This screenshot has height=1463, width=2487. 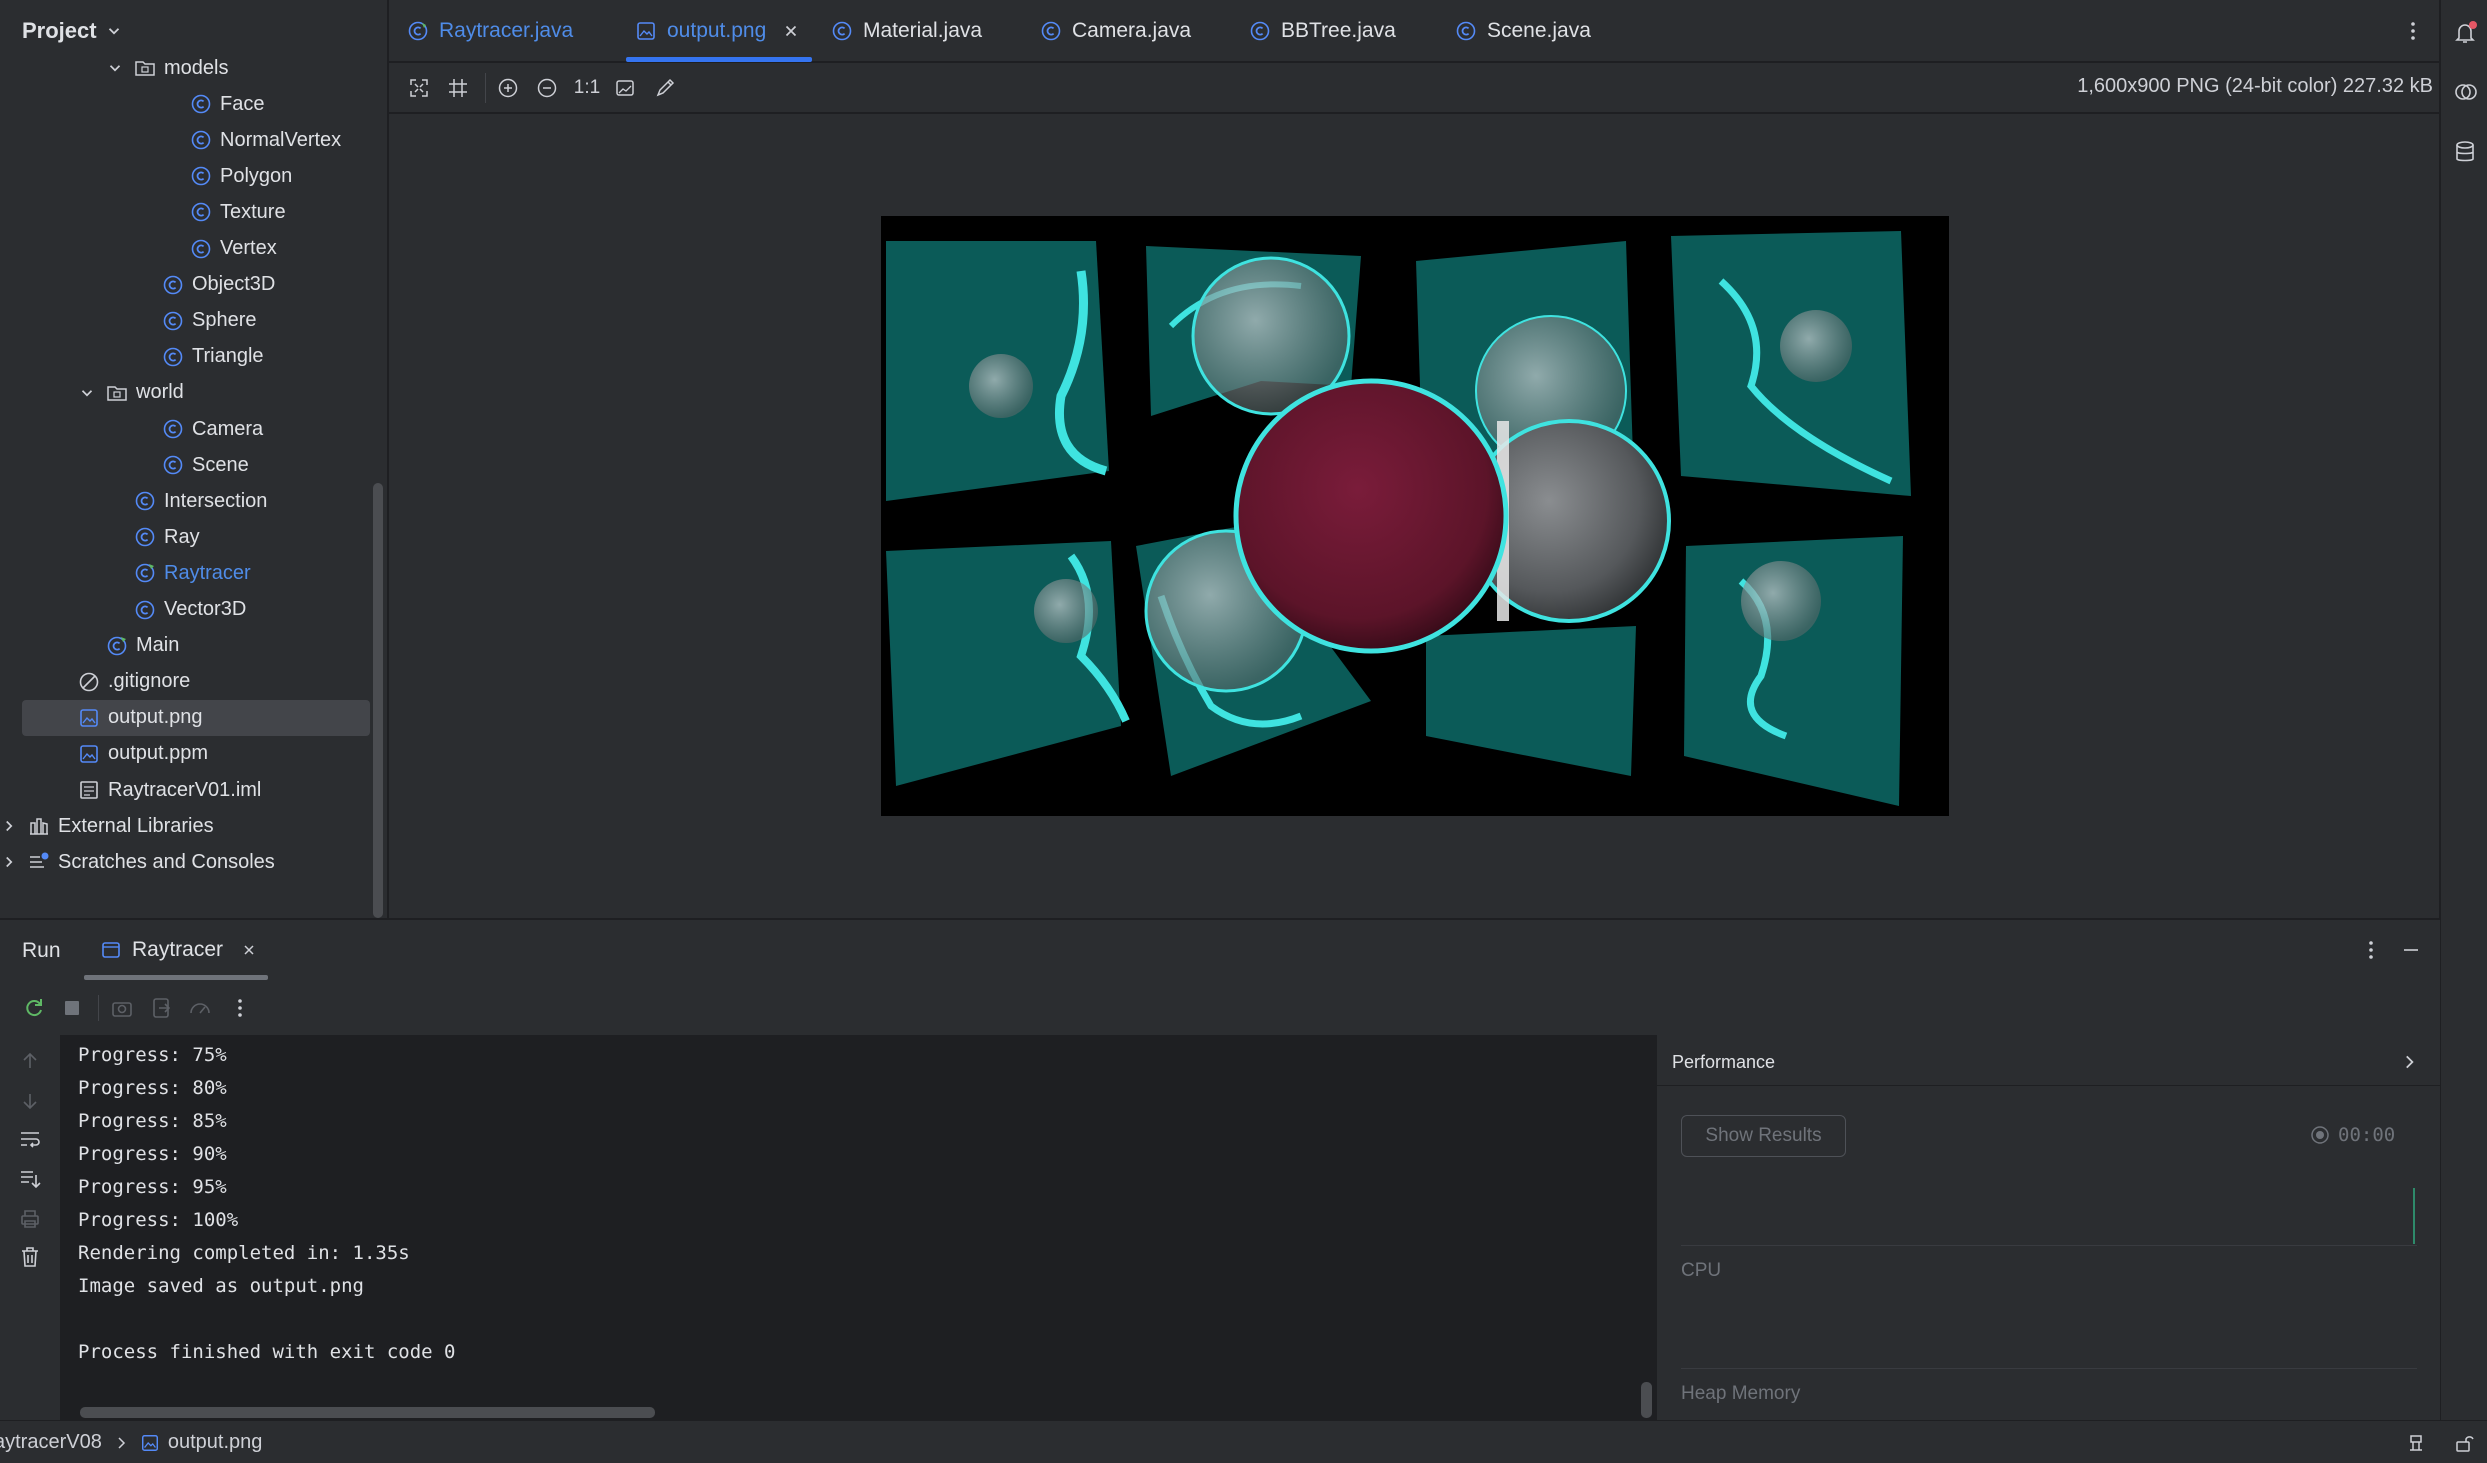 What do you see at coordinates (267, 1352) in the screenshot?
I see `console-line: Process finished with exit code 0` at bounding box center [267, 1352].